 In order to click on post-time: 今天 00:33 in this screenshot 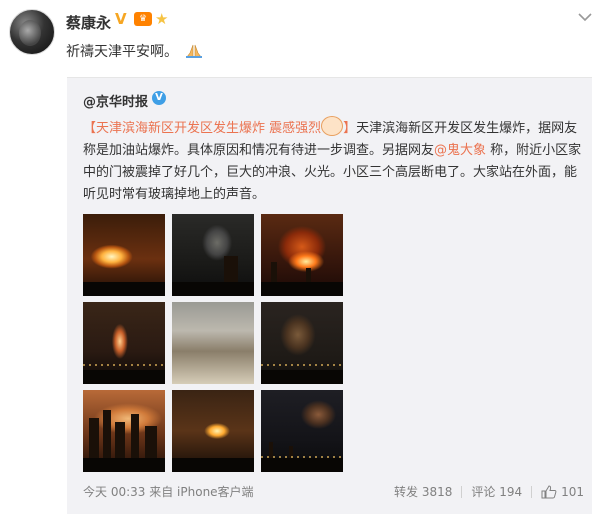, I will do `click(114, 492)`.